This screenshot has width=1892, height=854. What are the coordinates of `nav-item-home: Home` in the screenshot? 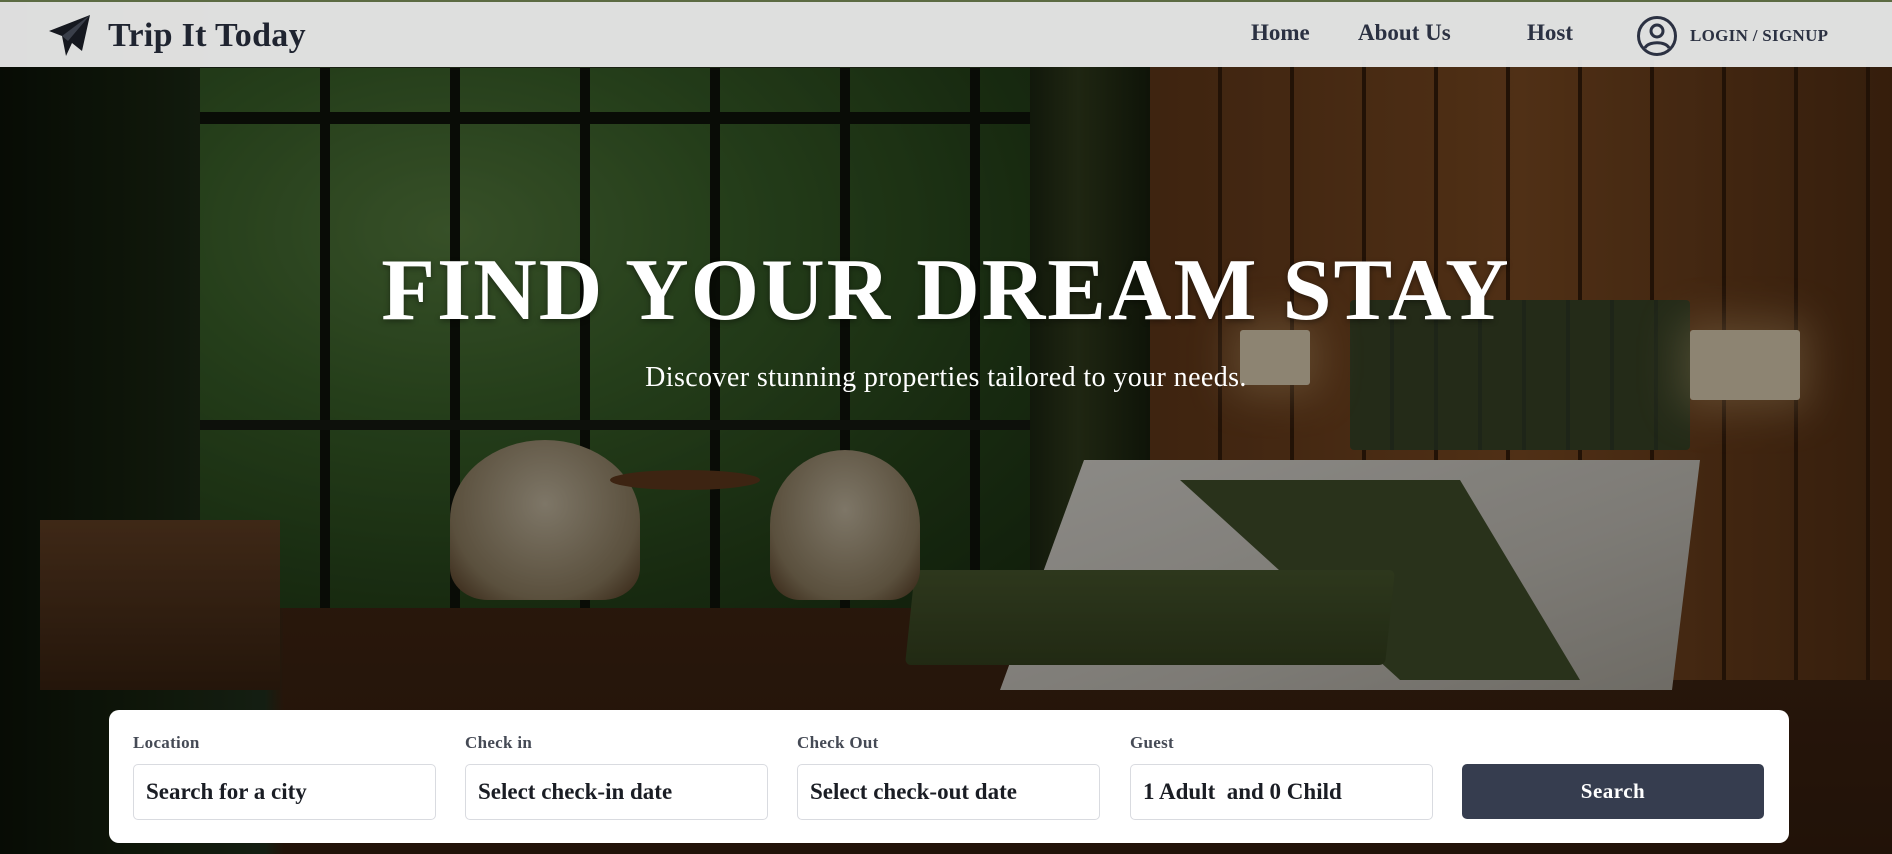 It's located at (1280, 33).